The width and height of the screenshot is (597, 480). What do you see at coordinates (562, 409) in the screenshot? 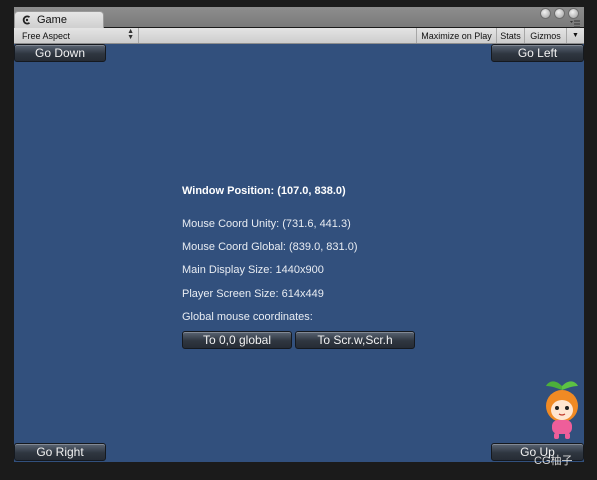
I see `mascot-logo` at bounding box center [562, 409].